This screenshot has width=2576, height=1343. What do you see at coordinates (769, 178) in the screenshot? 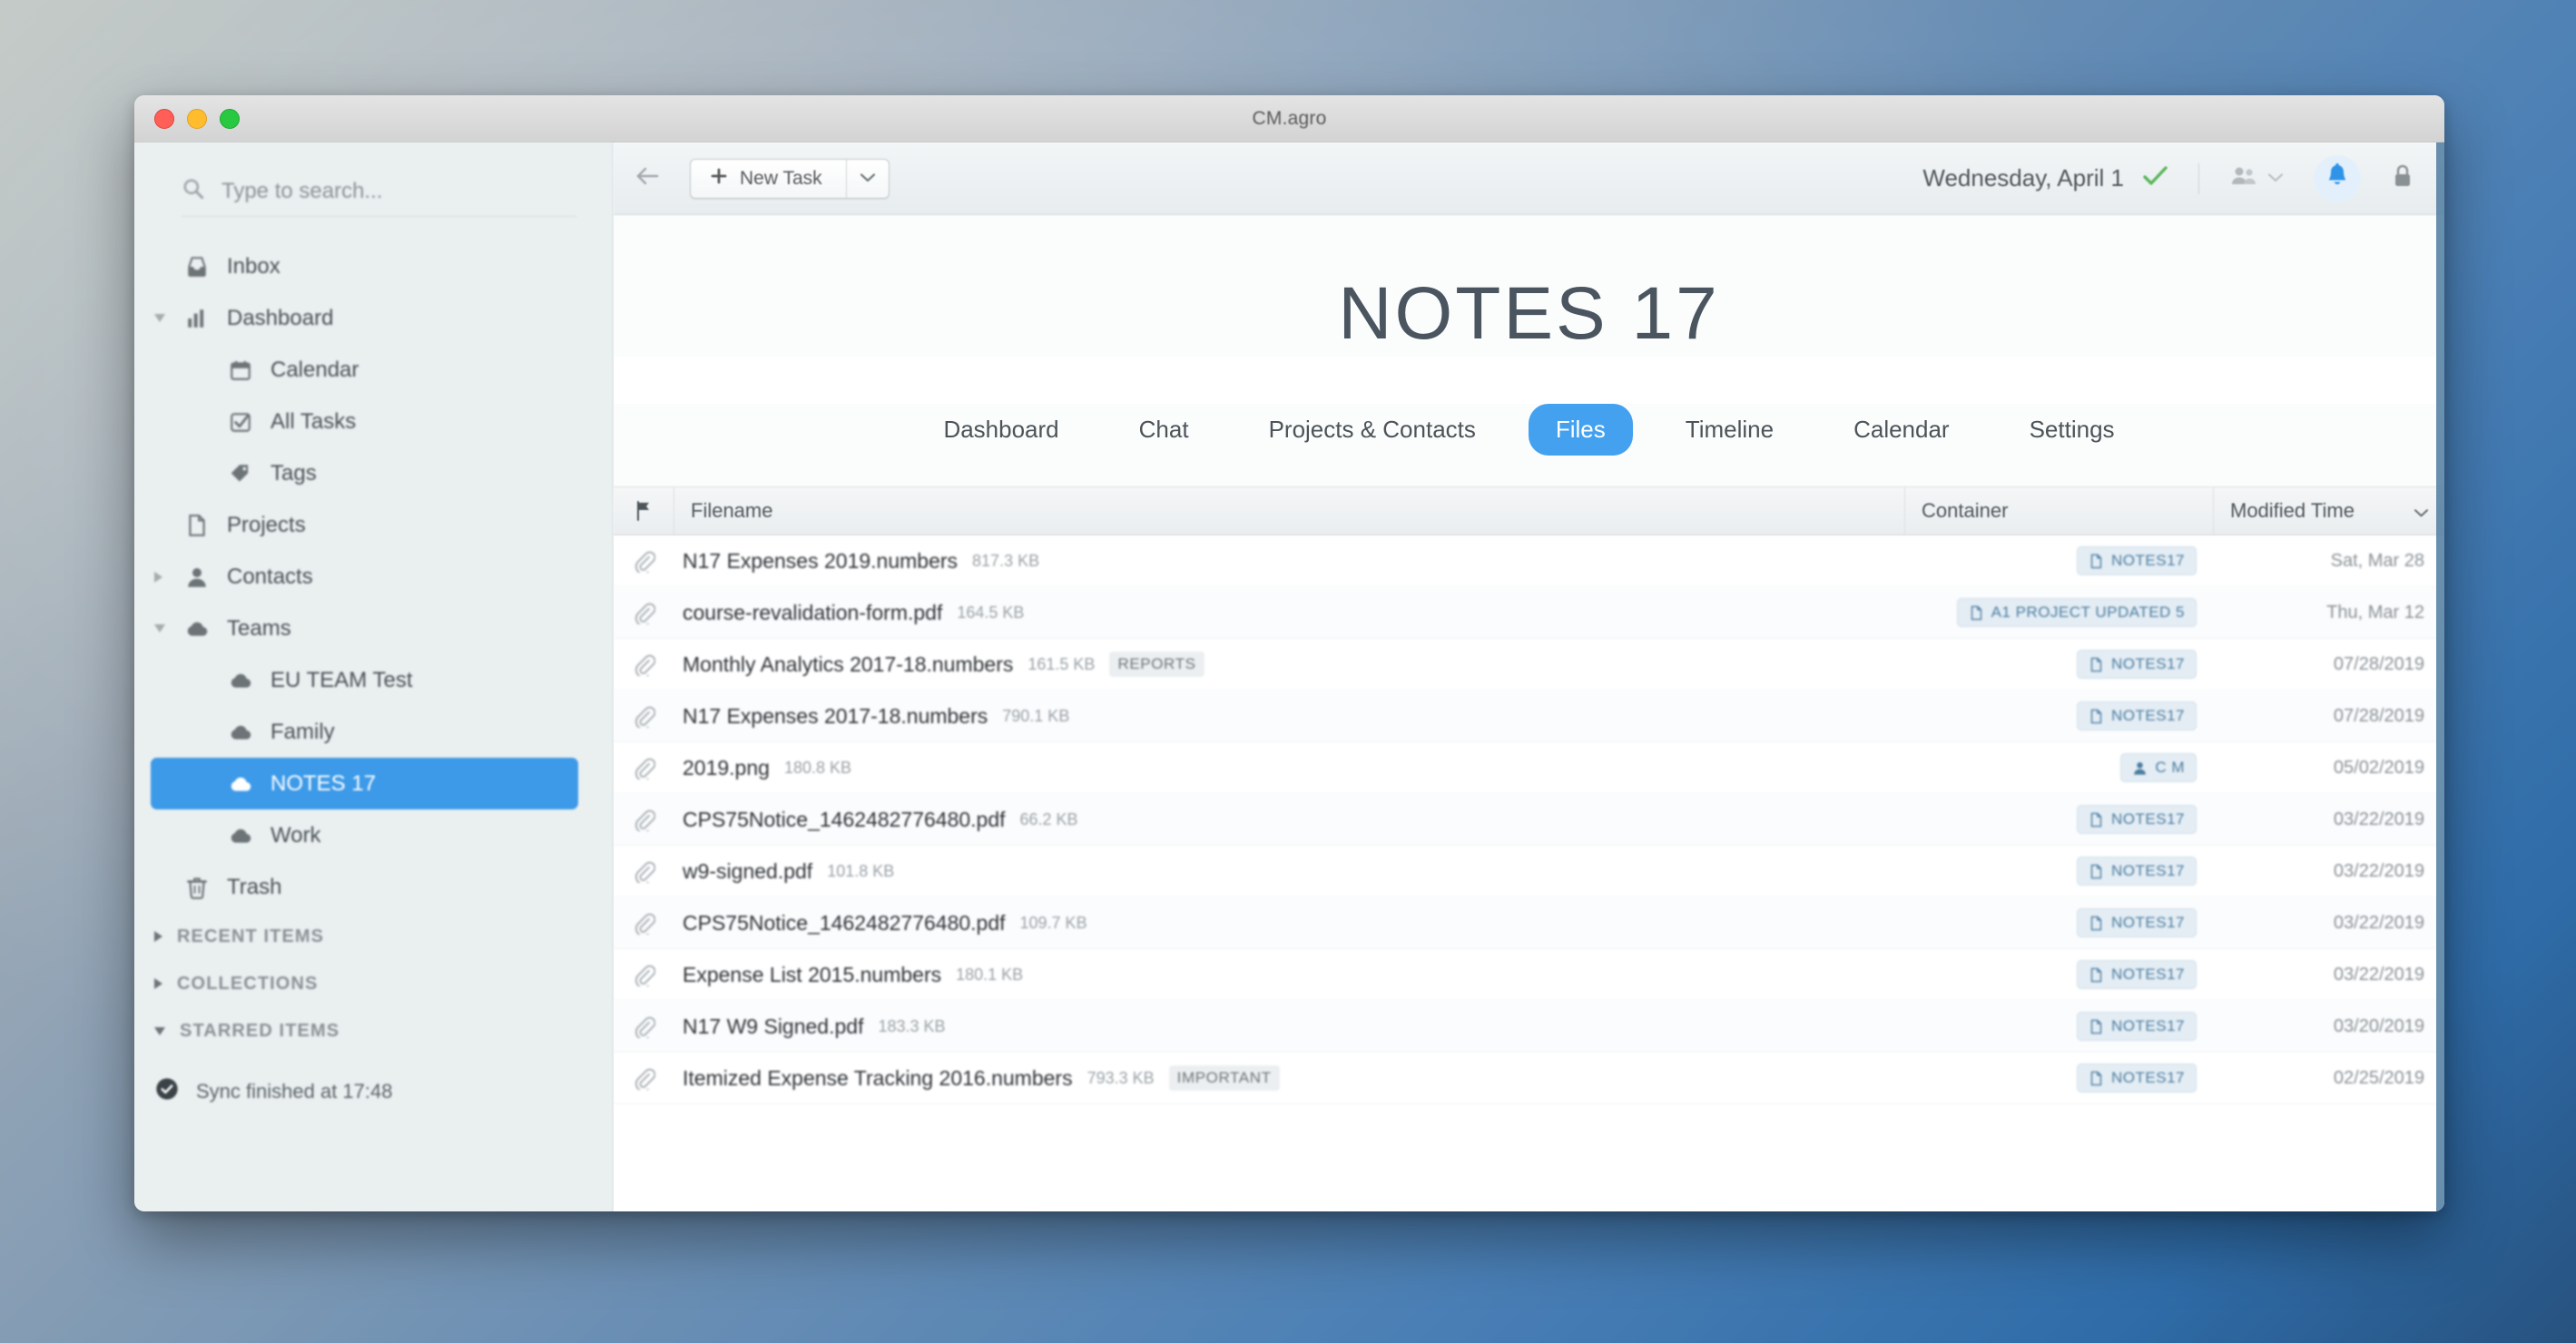
I see `new-task-button: New Task` at bounding box center [769, 178].